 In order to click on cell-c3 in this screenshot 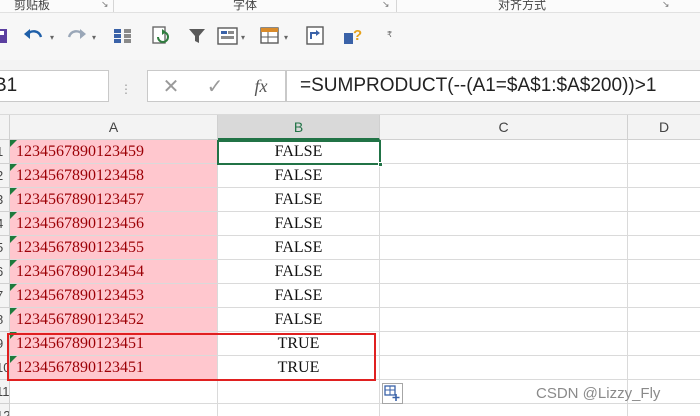, I will do `click(504, 200)`.